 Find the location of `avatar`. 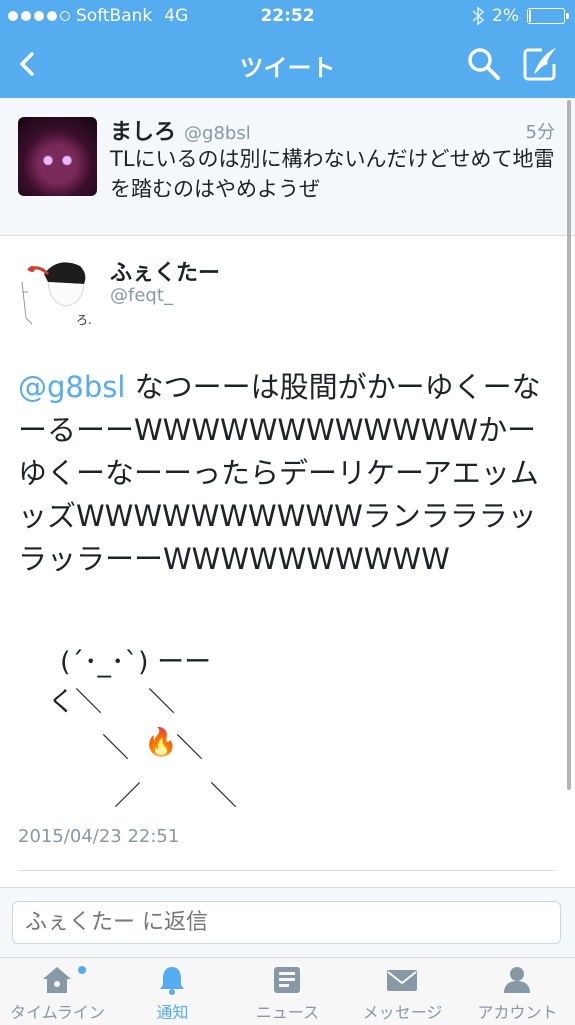

avatar is located at coordinates (57, 156).